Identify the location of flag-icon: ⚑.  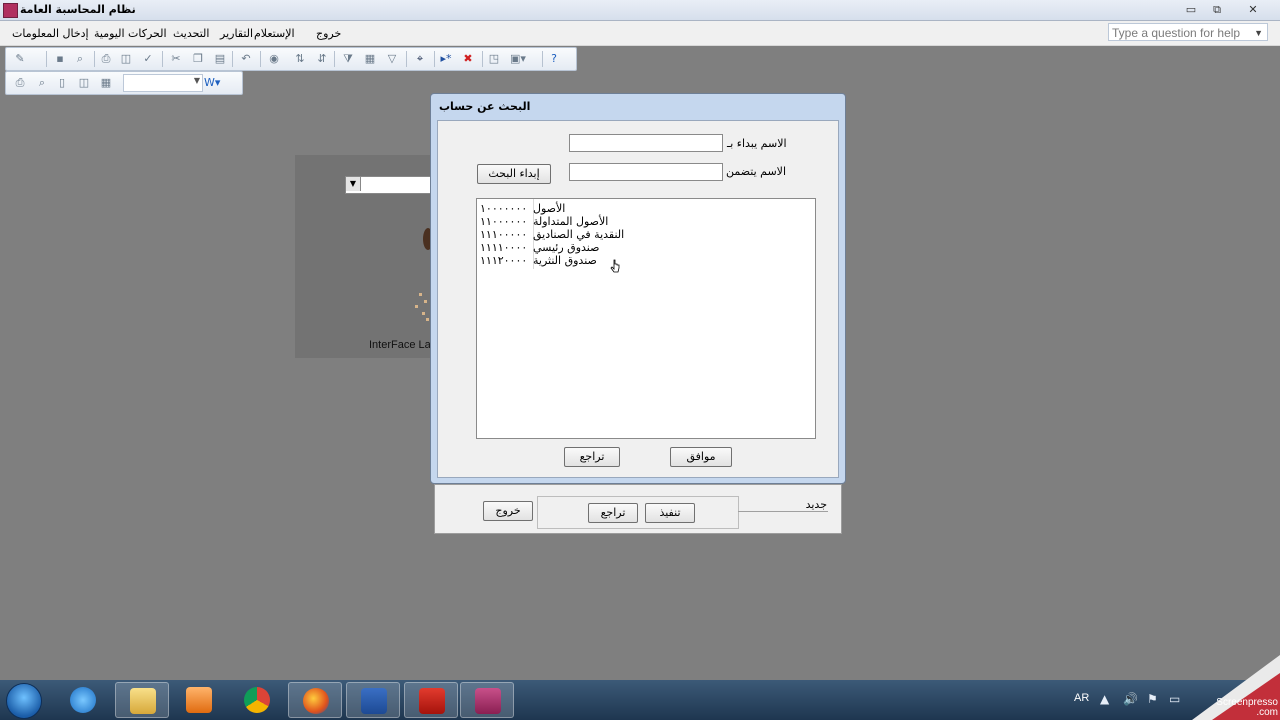
(1152, 699).